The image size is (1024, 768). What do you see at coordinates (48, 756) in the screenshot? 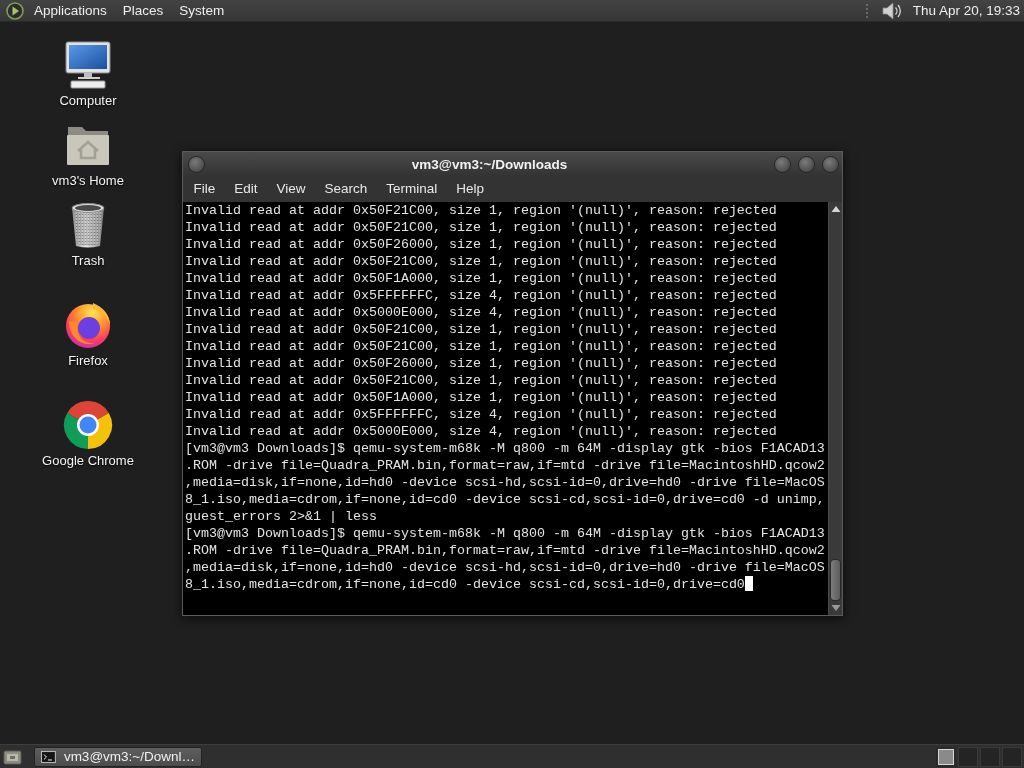
I see `terminal-icon` at bounding box center [48, 756].